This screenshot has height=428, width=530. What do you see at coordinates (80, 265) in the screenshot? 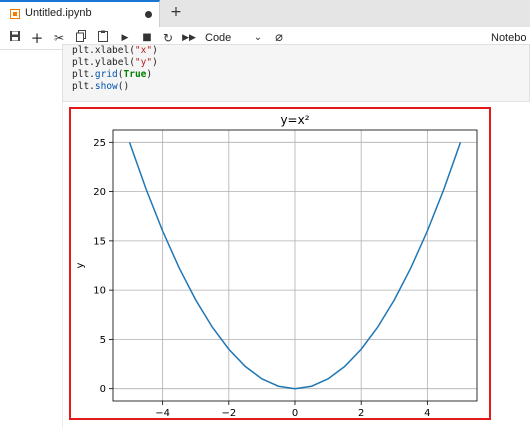
I see `y-axis-label: y` at bounding box center [80, 265].